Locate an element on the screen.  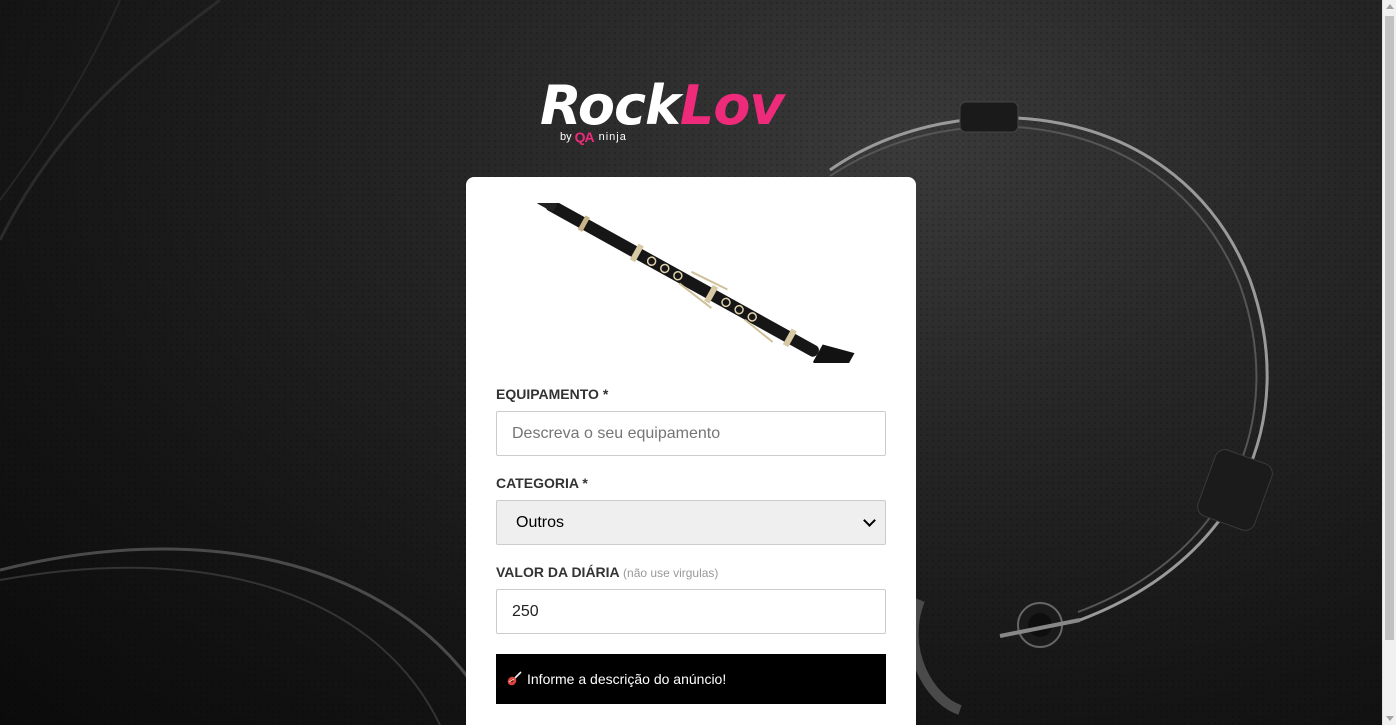
logo-by-text: by is located at coordinates (566, 137).